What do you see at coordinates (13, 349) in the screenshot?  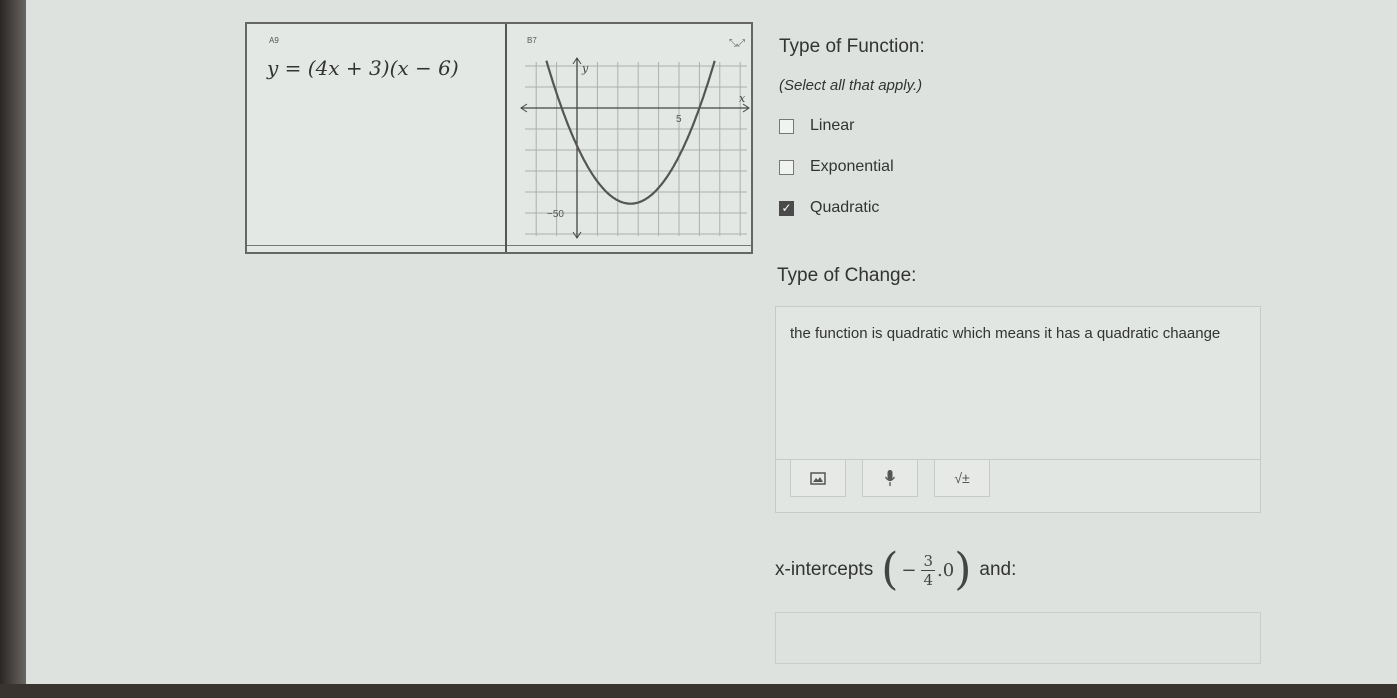 I see `screen-bezel` at bounding box center [13, 349].